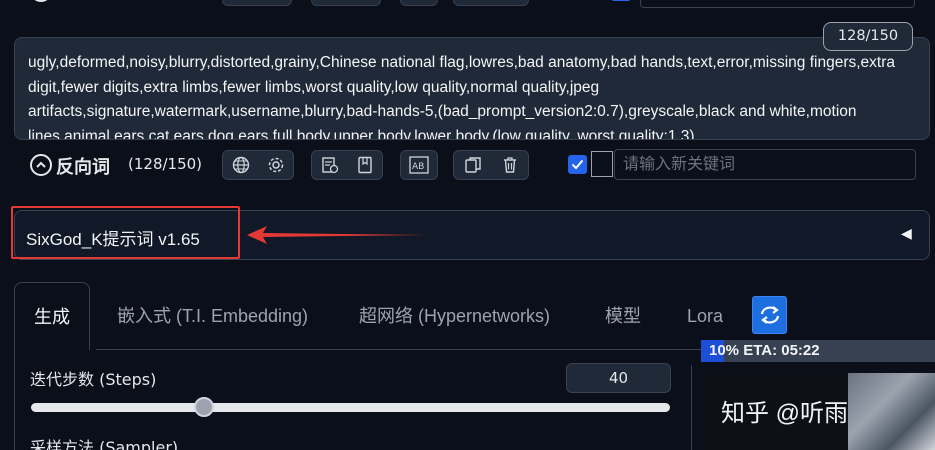 The height and width of the screenshot is (450, 935). Describe the element at coordinates (906, 234) in the screenshot. I see `collapse-toggle-icon: ◀` at that location.